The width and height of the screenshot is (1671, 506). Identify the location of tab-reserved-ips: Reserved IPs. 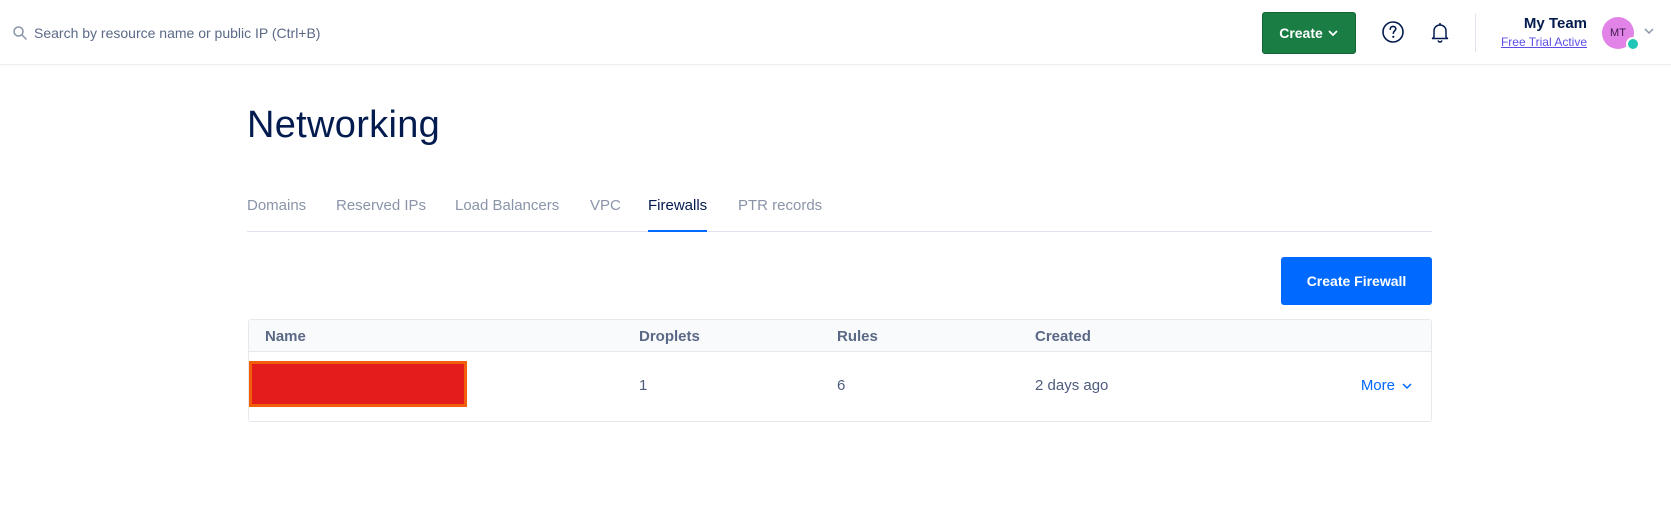
(381, 214).